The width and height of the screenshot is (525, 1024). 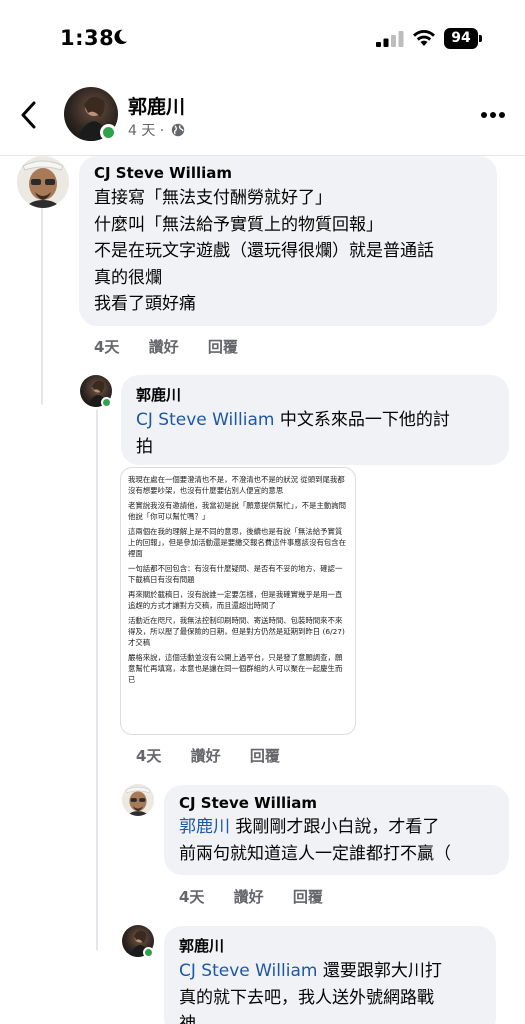 I want to click on thread-line-reply, so click(x=97, y=680).